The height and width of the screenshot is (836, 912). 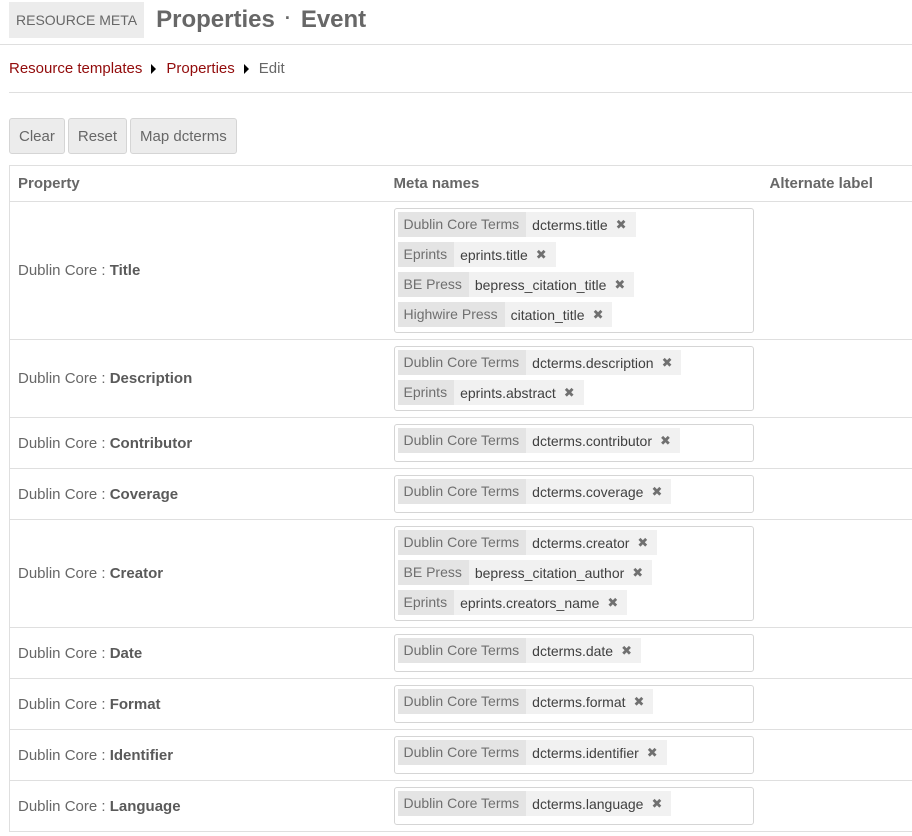 I want to click on breadcrumb-properties: Properties, so click(x=200, y=68).